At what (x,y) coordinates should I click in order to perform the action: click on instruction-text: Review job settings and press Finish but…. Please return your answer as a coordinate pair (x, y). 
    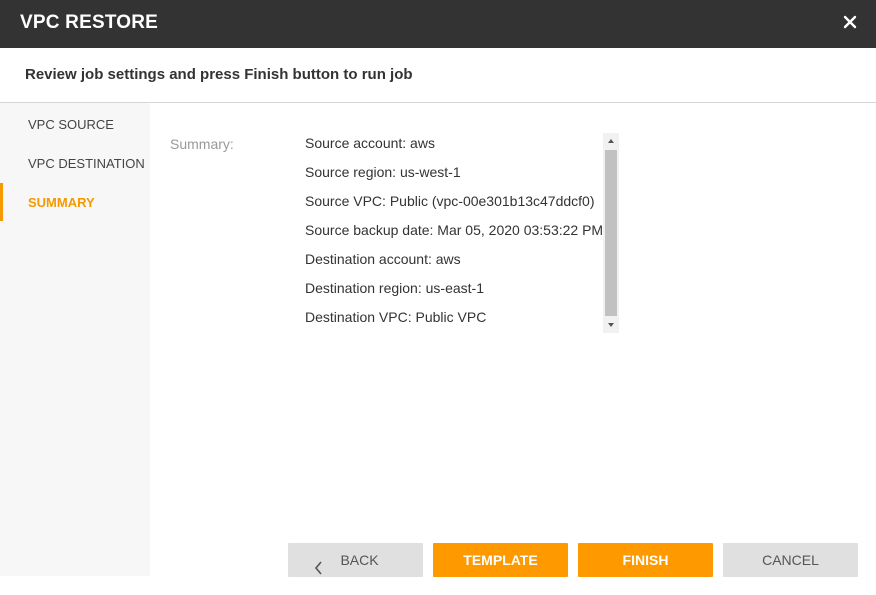
    Looking at the image, I should click on (219, 74).